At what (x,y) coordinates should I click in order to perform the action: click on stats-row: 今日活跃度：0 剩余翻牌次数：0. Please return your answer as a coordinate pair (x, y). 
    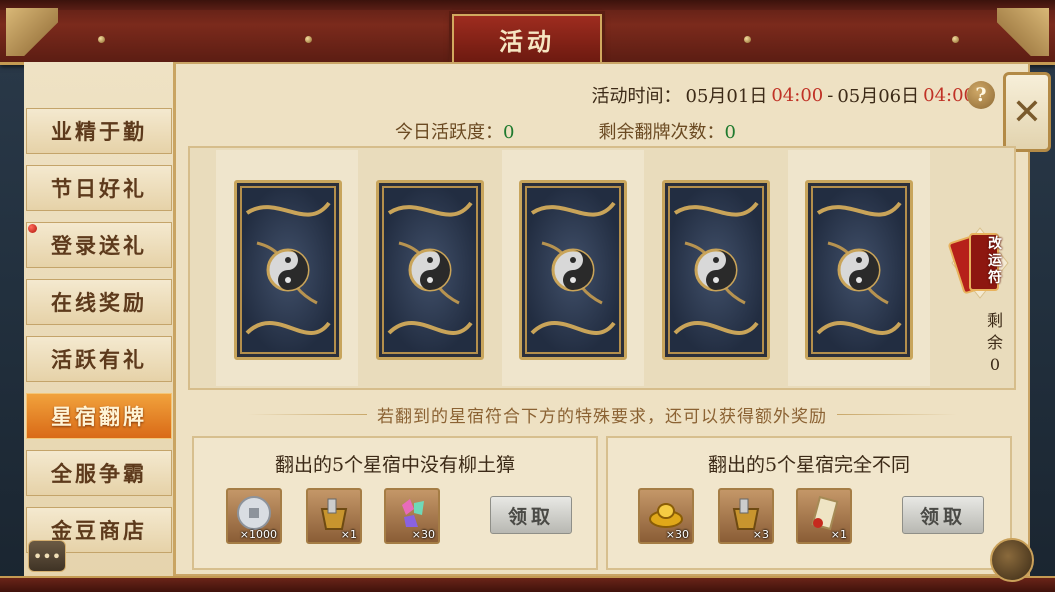
    Looking at the image, I should click on (565, 131).